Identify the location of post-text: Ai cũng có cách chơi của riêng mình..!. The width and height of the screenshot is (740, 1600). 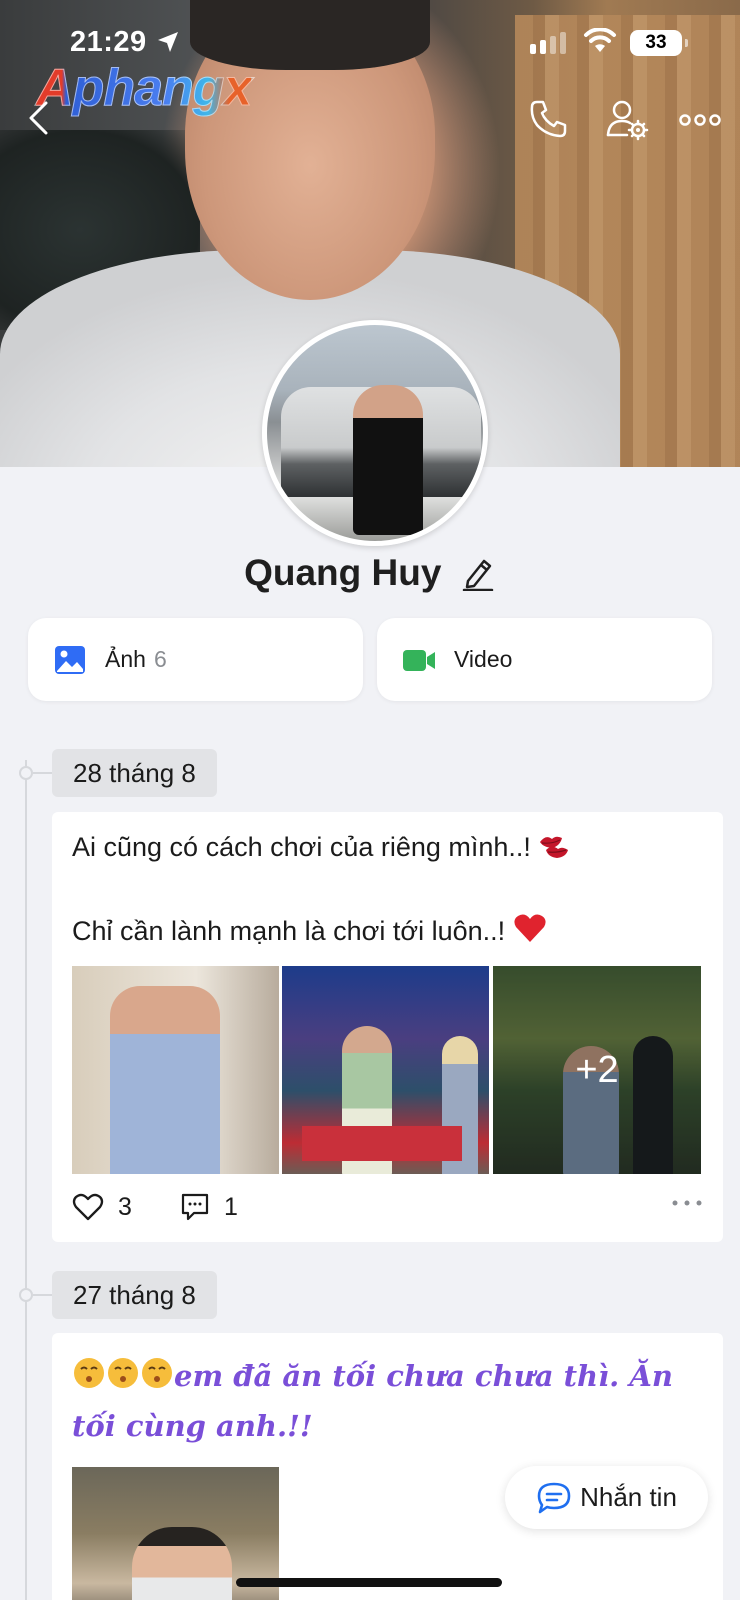
(301, 847).